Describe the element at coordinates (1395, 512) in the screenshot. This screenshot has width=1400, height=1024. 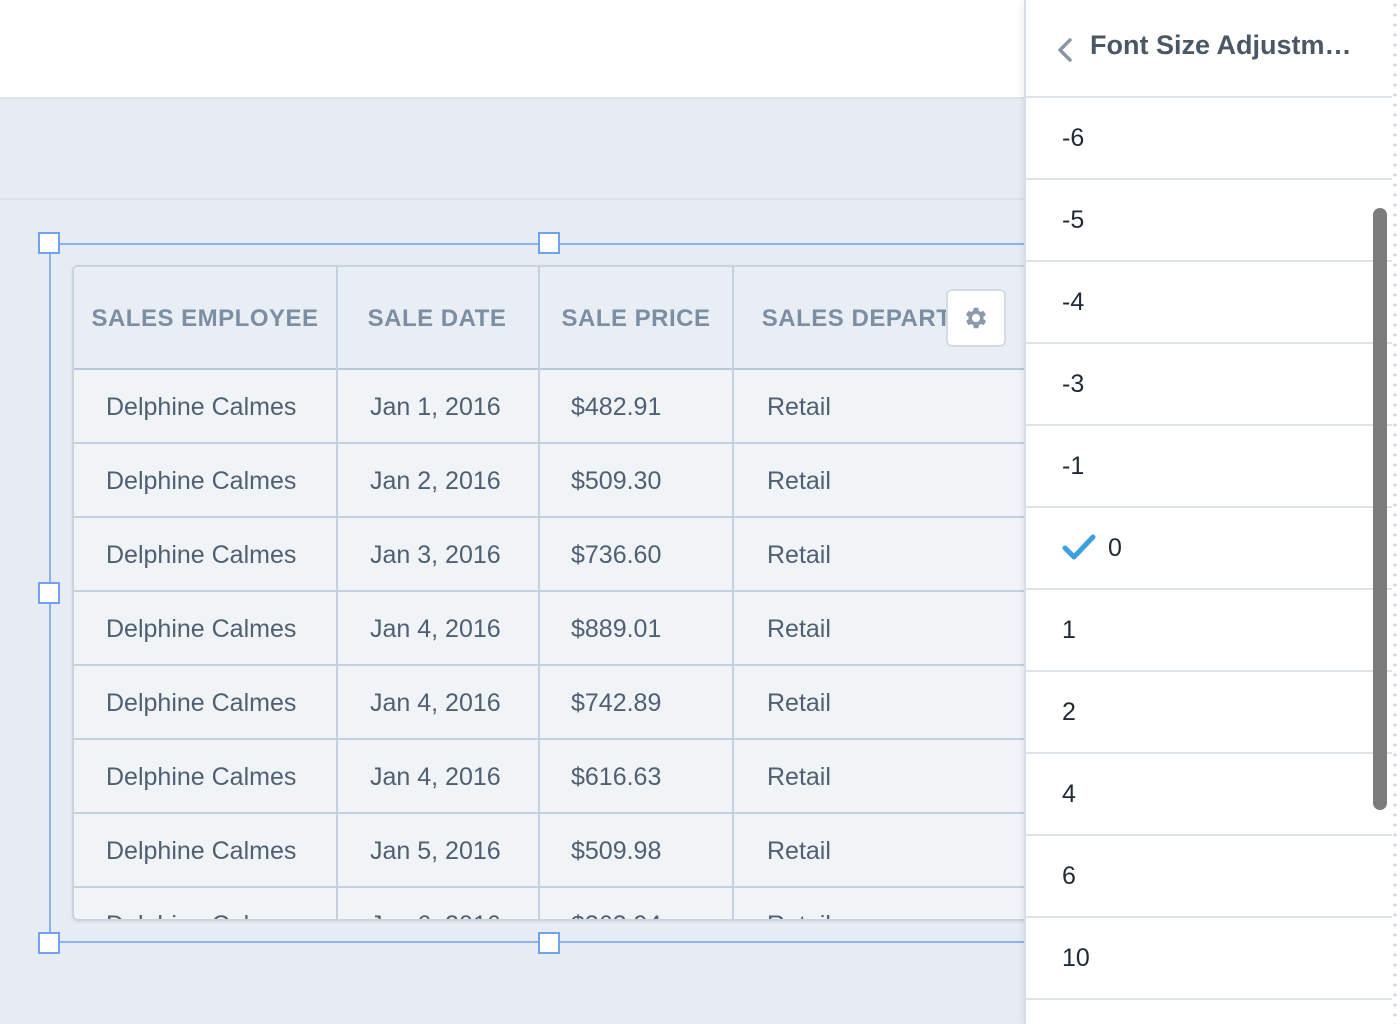
I see `panel-edge-pattern` at that location.